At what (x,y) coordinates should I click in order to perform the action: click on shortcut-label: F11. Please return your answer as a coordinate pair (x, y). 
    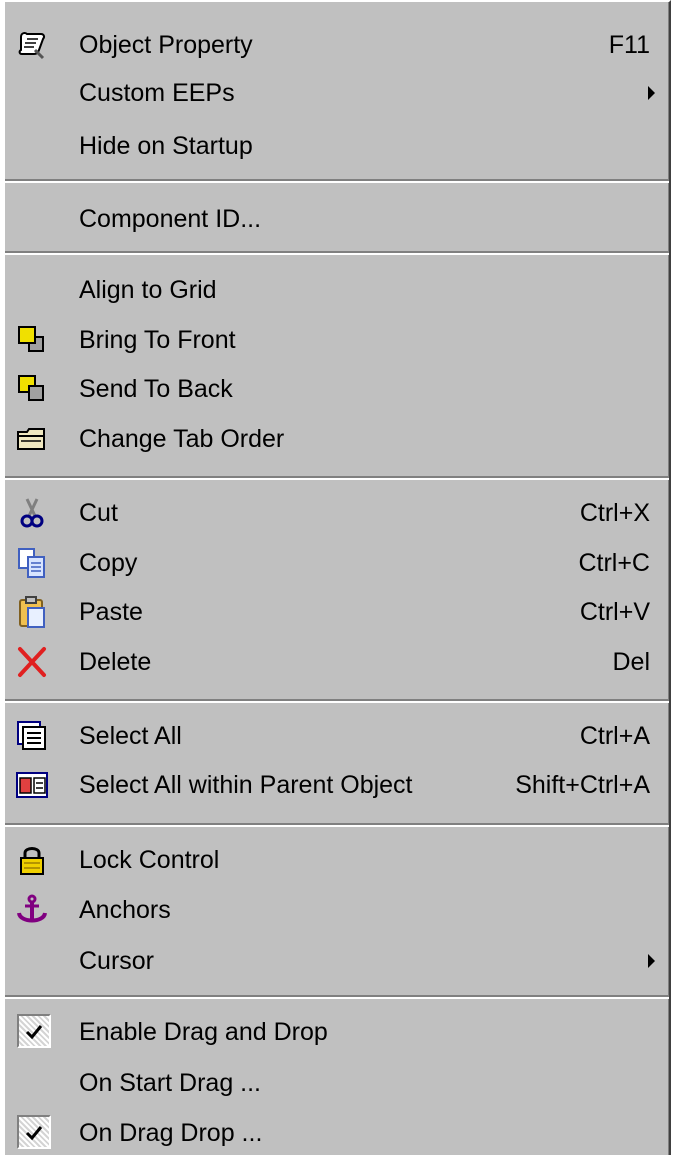
    Looking at the image, I should click on (629, 45).